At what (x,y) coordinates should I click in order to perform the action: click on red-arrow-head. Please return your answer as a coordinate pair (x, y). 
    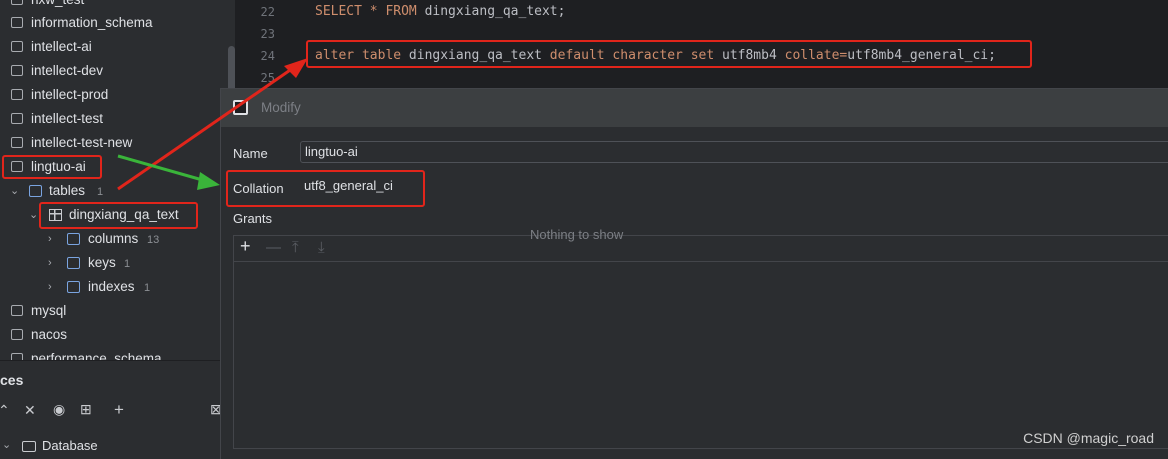
    Looking at the image, I should click on (296, 68).